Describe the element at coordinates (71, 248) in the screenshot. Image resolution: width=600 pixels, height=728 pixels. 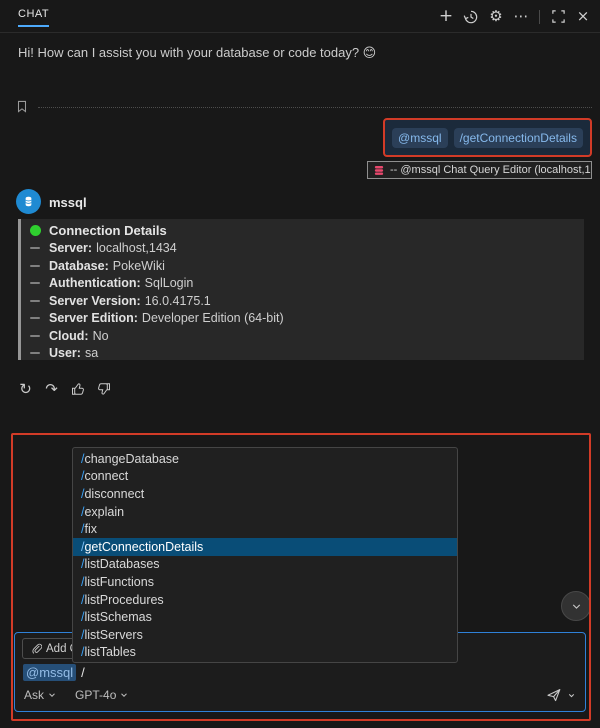
I see `field-label: Server:` at that location.